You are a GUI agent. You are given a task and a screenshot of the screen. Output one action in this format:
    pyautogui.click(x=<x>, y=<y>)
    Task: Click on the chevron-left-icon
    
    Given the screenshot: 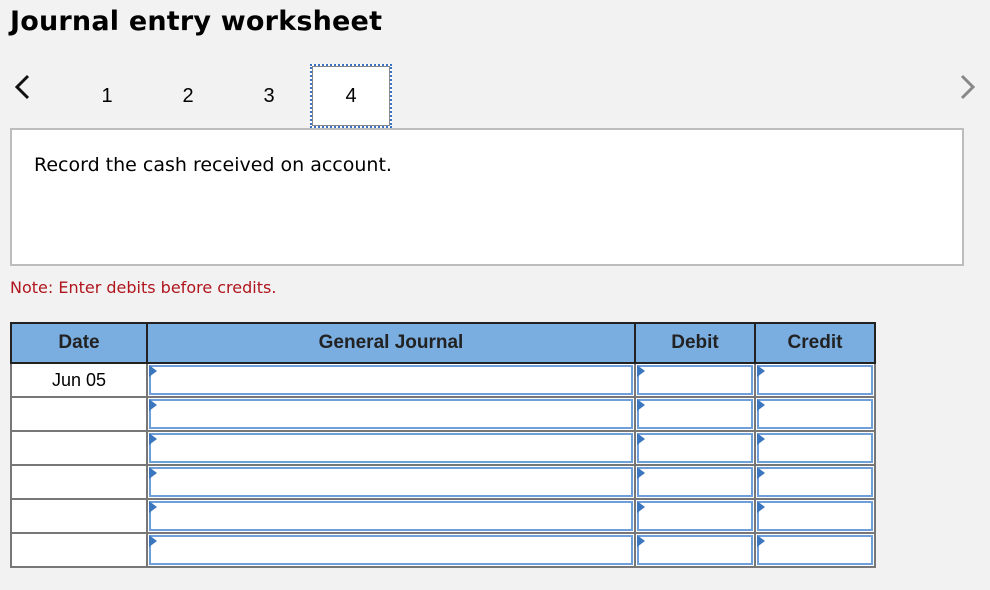 What is the action you would take?
    pyautogui.click(x=22, y=87)
    